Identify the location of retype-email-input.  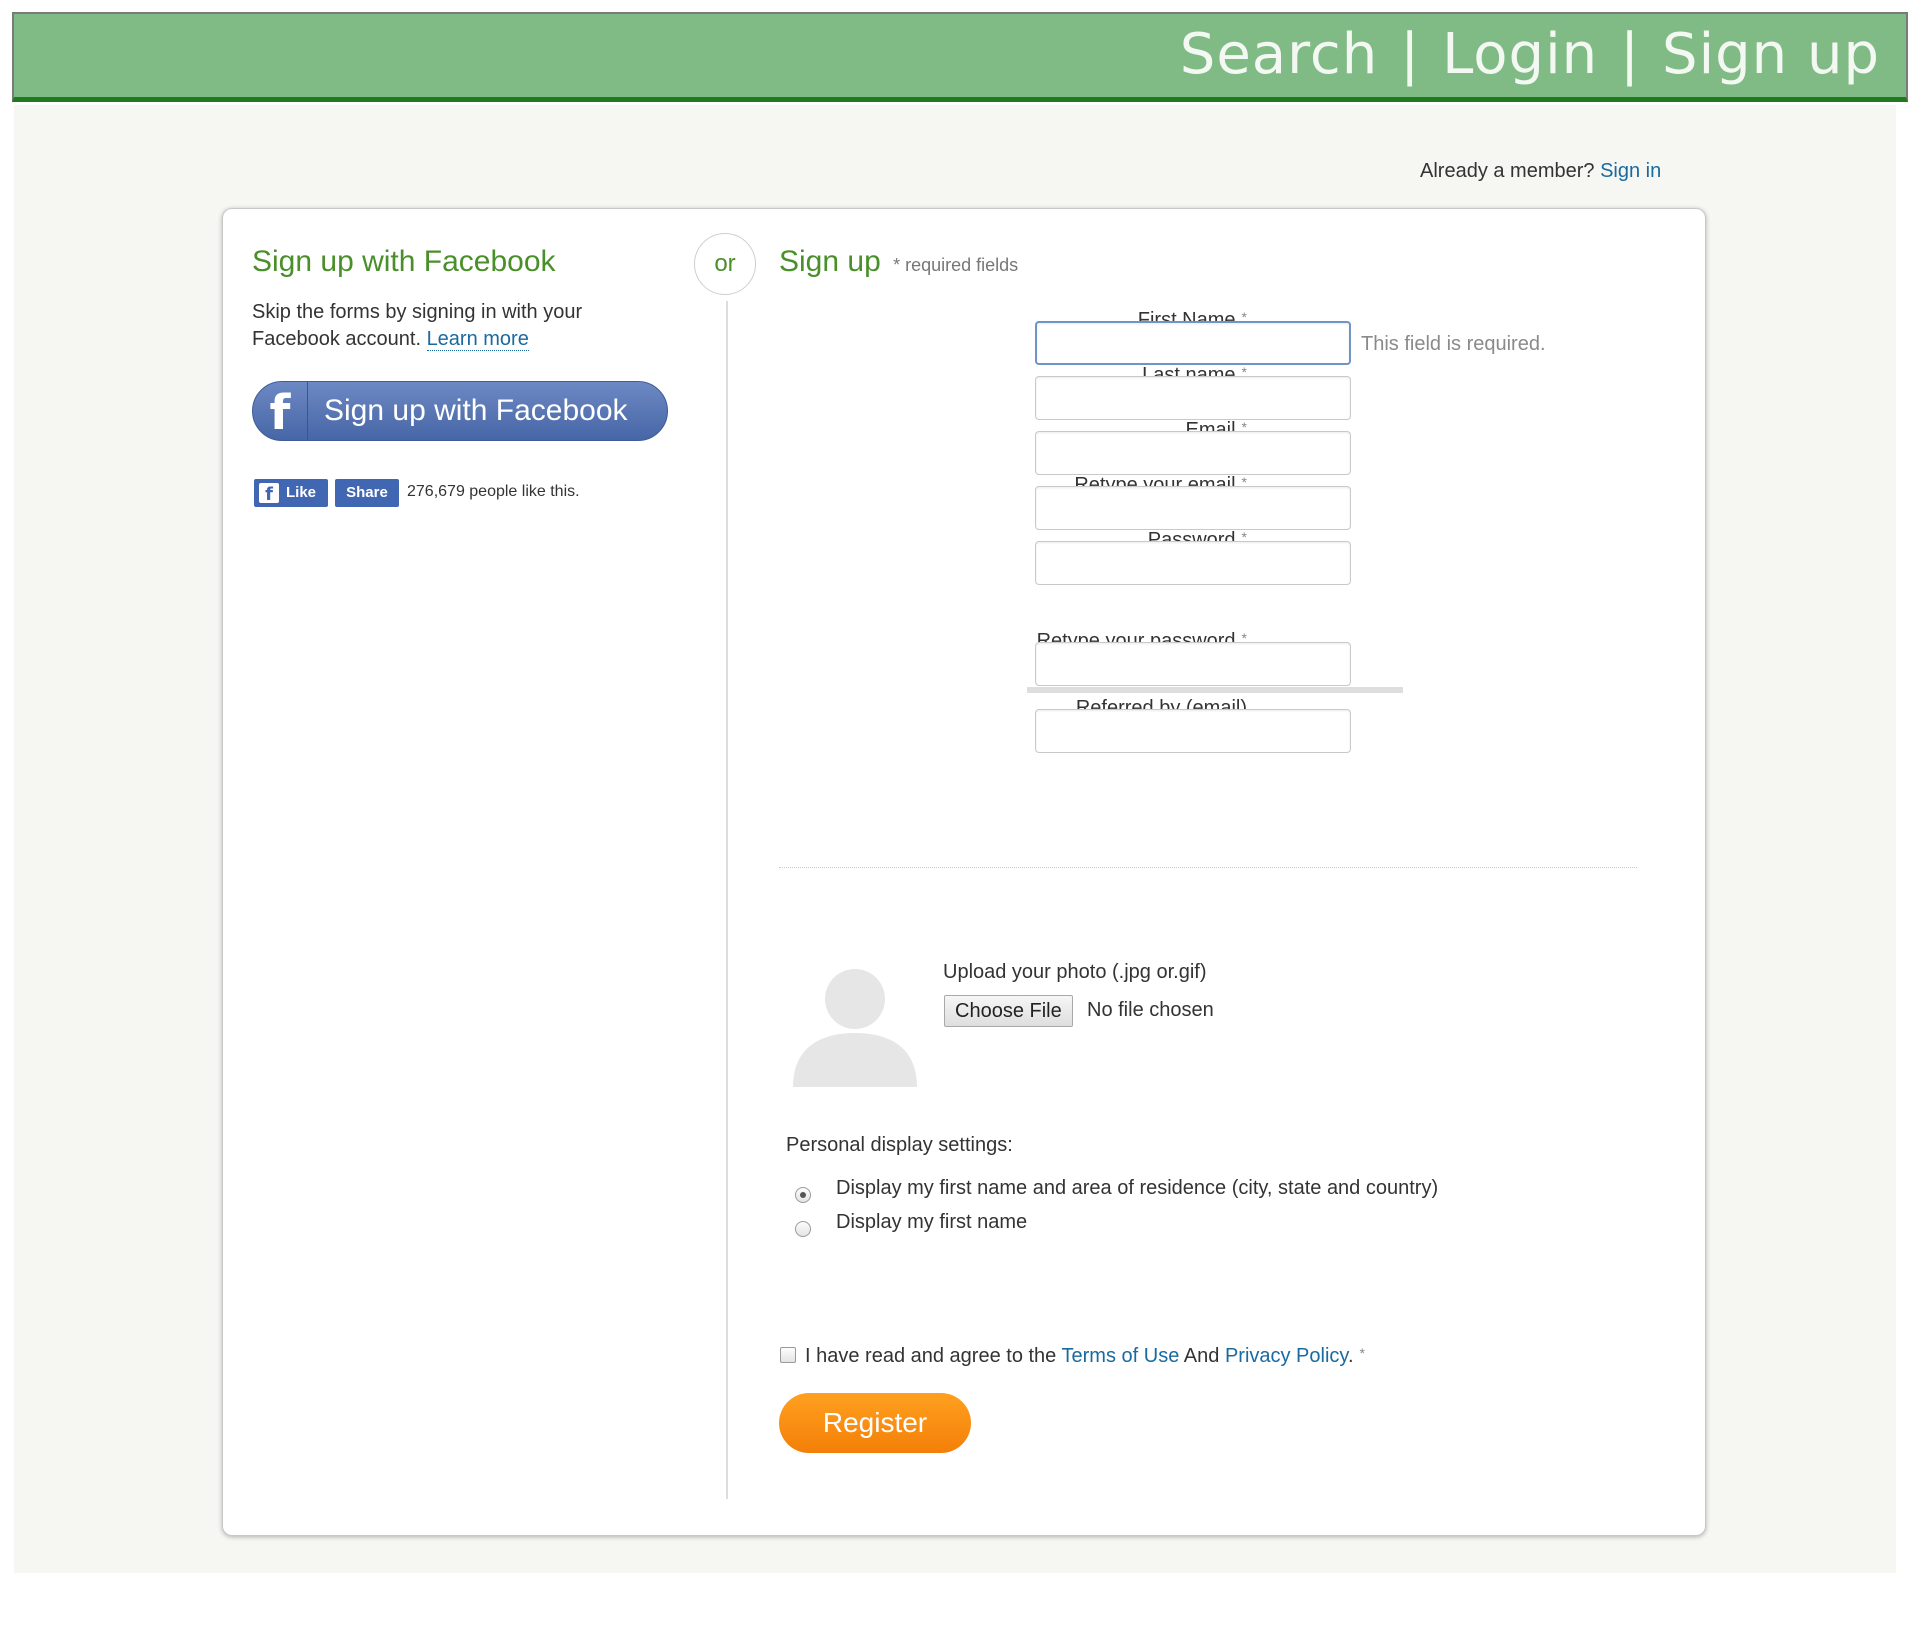
(1193, 508).